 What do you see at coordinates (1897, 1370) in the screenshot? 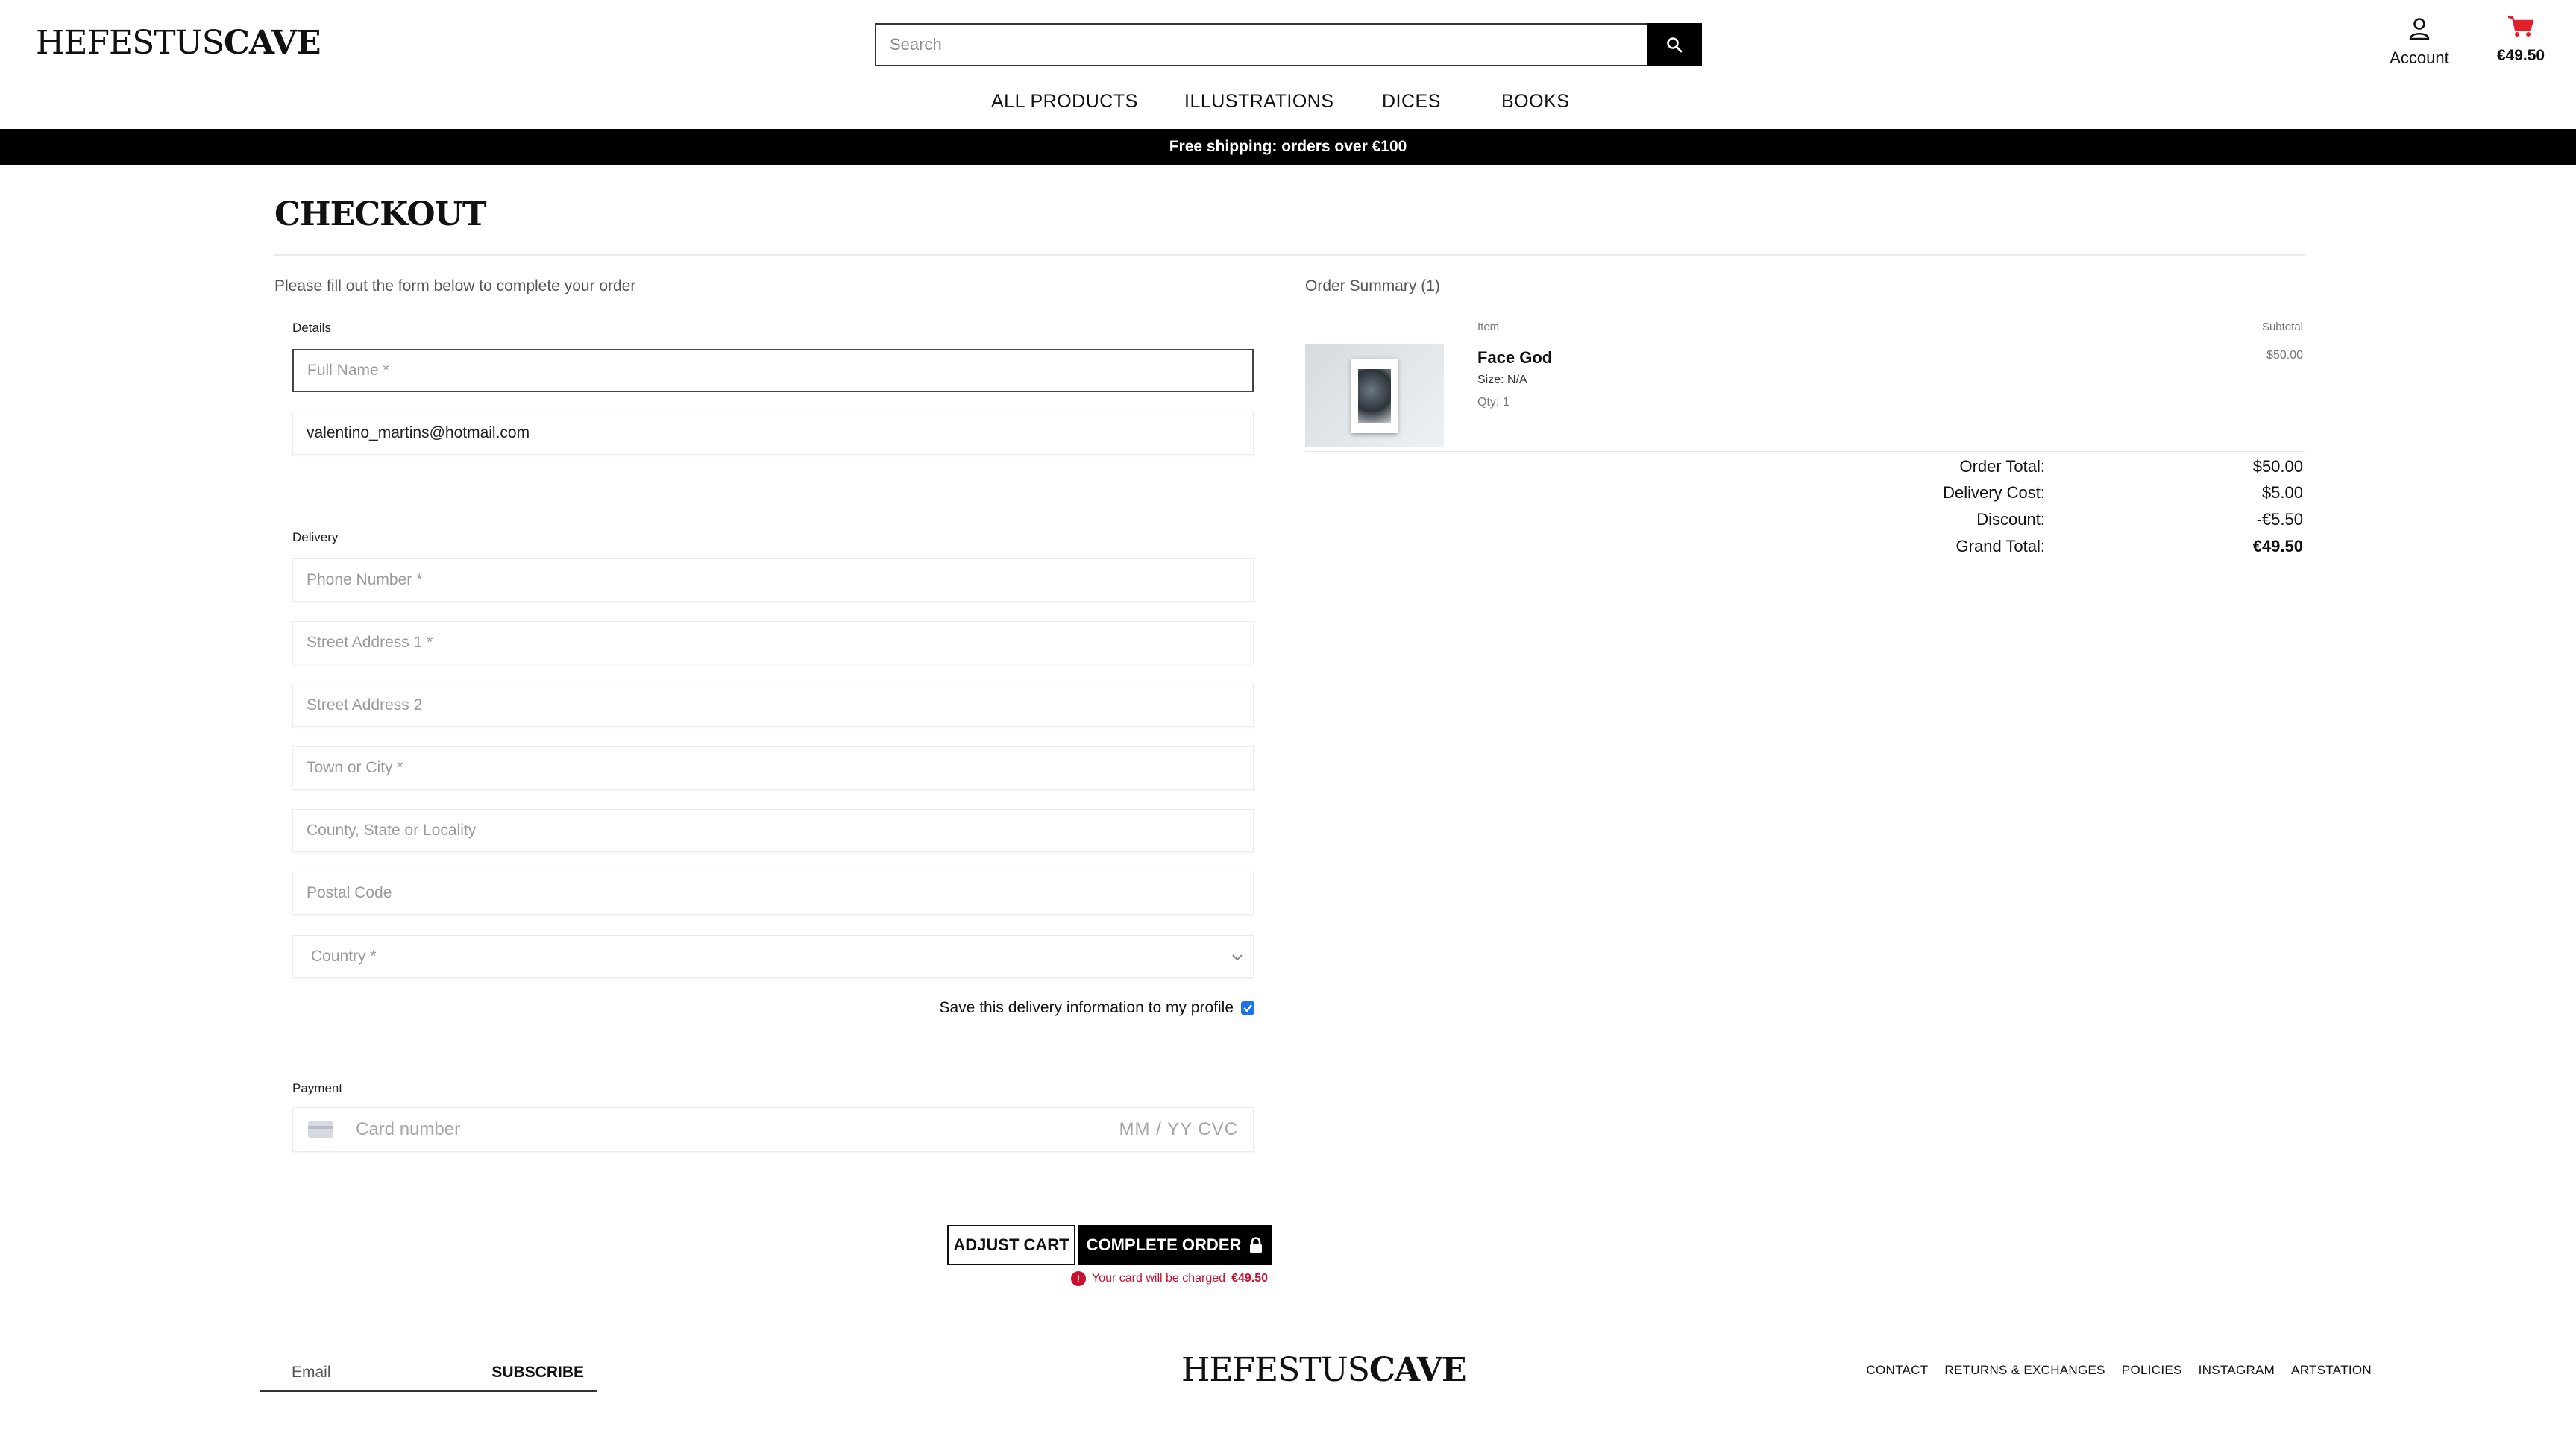
I see `footer-link-contact: CONTACT` at bounding box center [1897, 1370].